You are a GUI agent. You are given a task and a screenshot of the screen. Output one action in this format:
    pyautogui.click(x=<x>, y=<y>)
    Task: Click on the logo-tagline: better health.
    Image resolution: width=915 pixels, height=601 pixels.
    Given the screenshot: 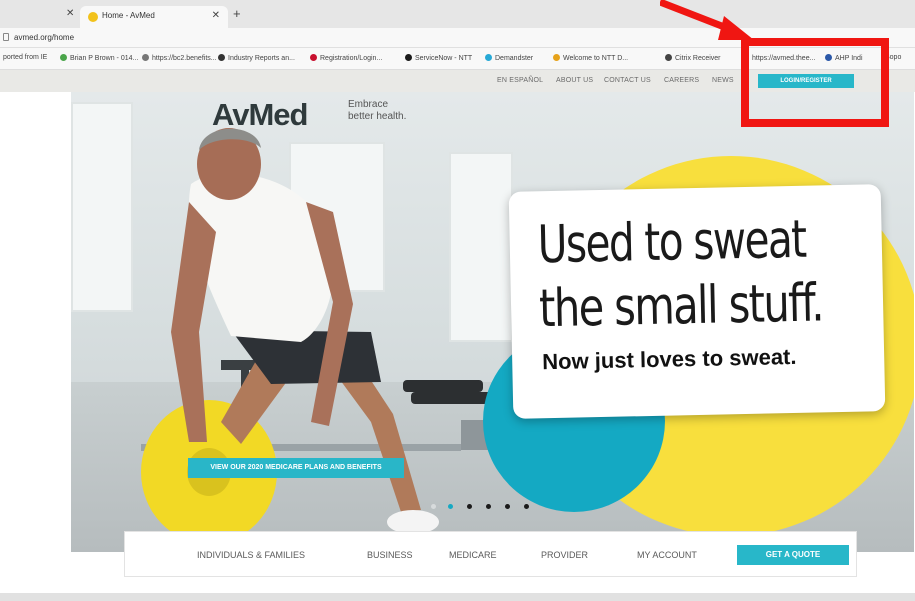 What is the action you would take?
    pyautogui.click(x=377, y=116)
    